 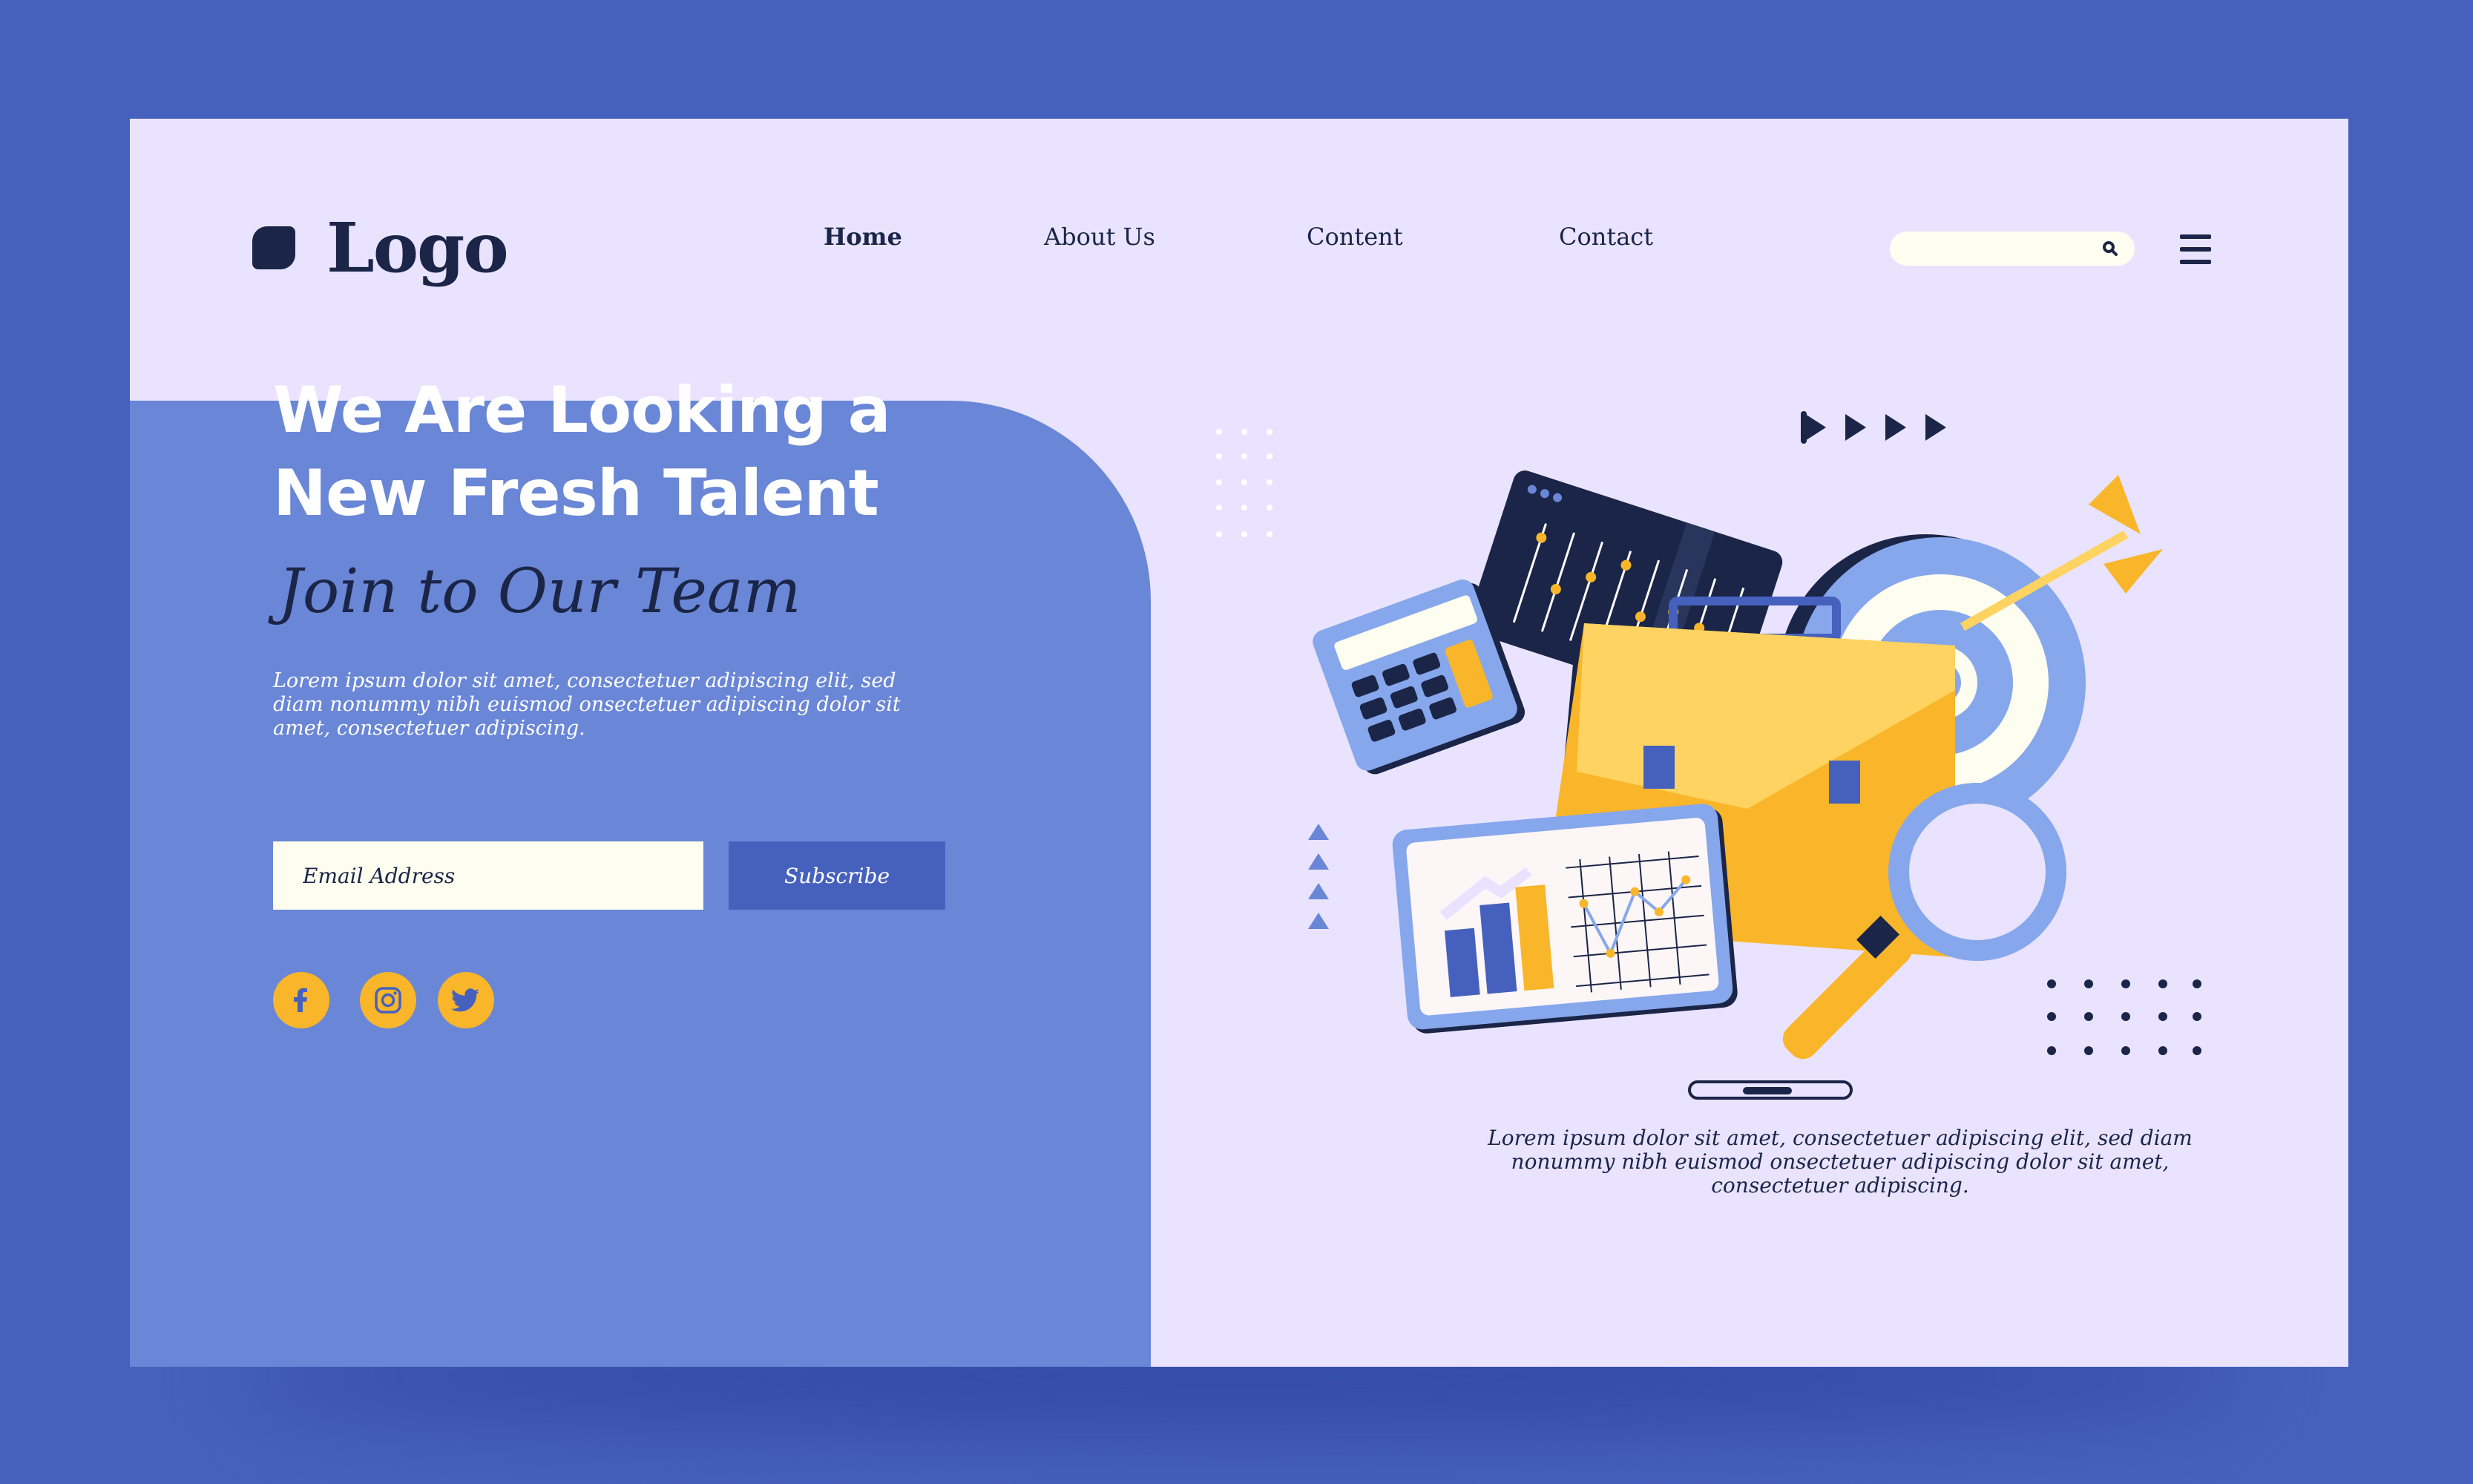 I want to click on dot-grid-bottom, so click(x=2124, y=1017).